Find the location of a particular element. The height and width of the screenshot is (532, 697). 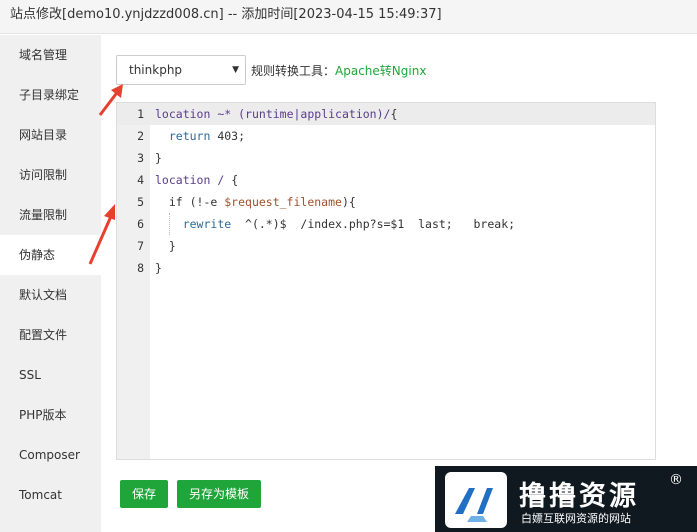

sidebar-item-domain: 域名管理 is located at coordinates (50, 55).